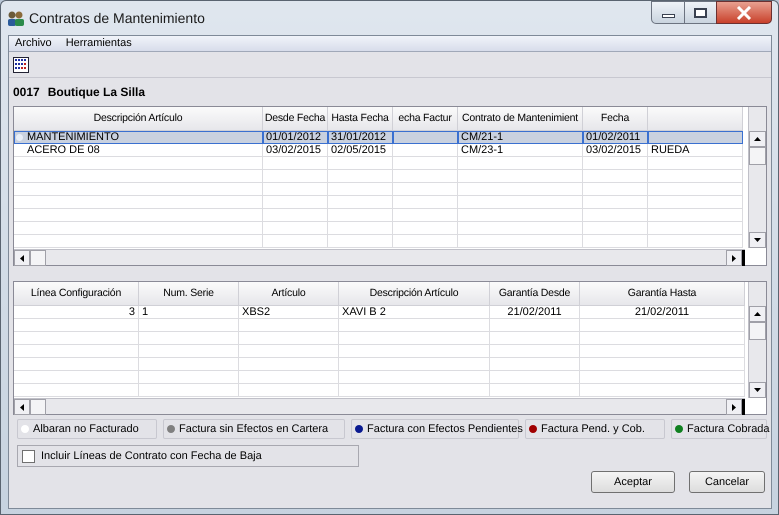  Describe the element at coordinates (117, 18) in the screenshot. I see `window-title: Contratos de Mantenimiento` at that location.